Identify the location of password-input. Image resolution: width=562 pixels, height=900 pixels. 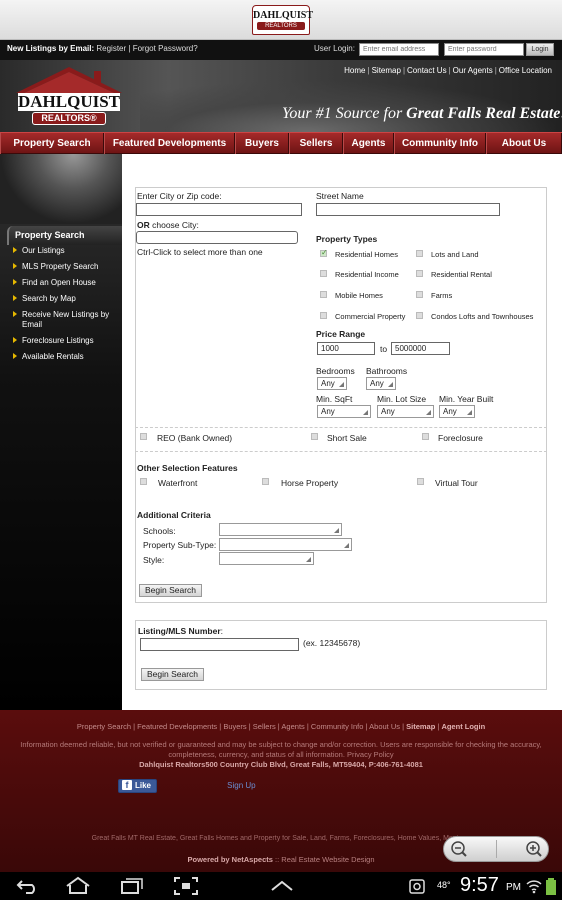
(484, 49).